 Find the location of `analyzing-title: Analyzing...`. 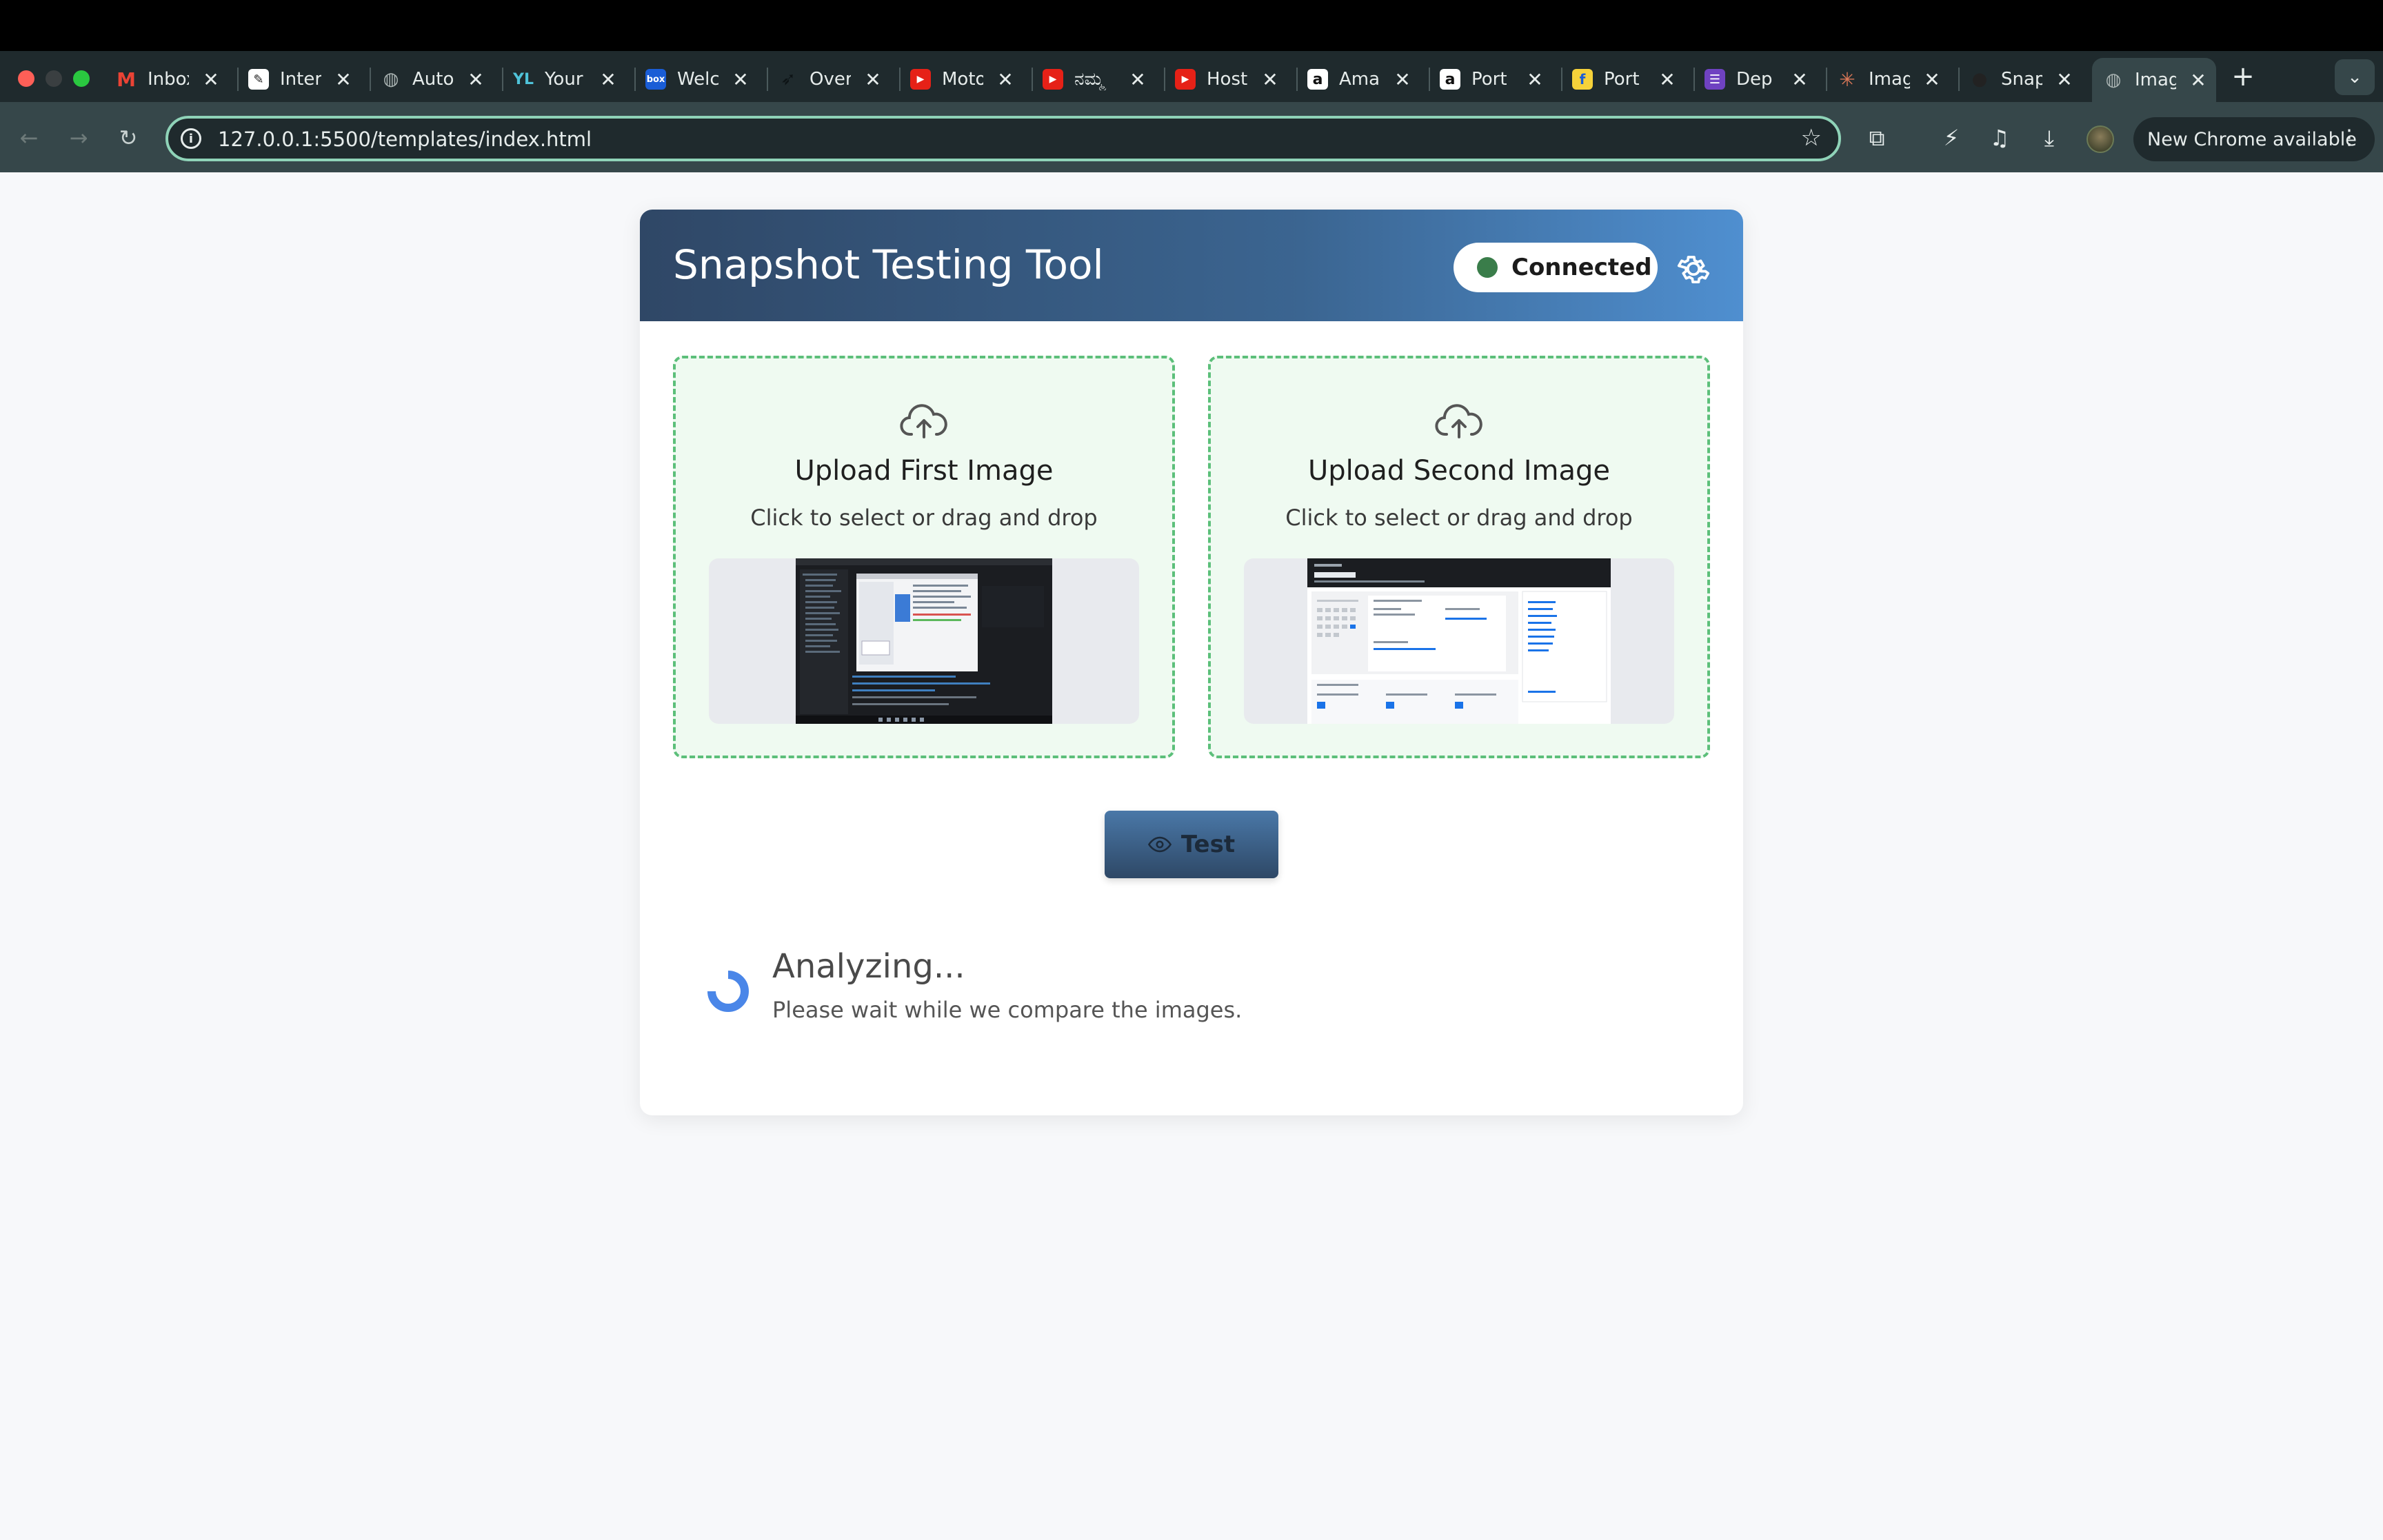

analyzing-title: Analyzing... is located at coordinates (868, 967).